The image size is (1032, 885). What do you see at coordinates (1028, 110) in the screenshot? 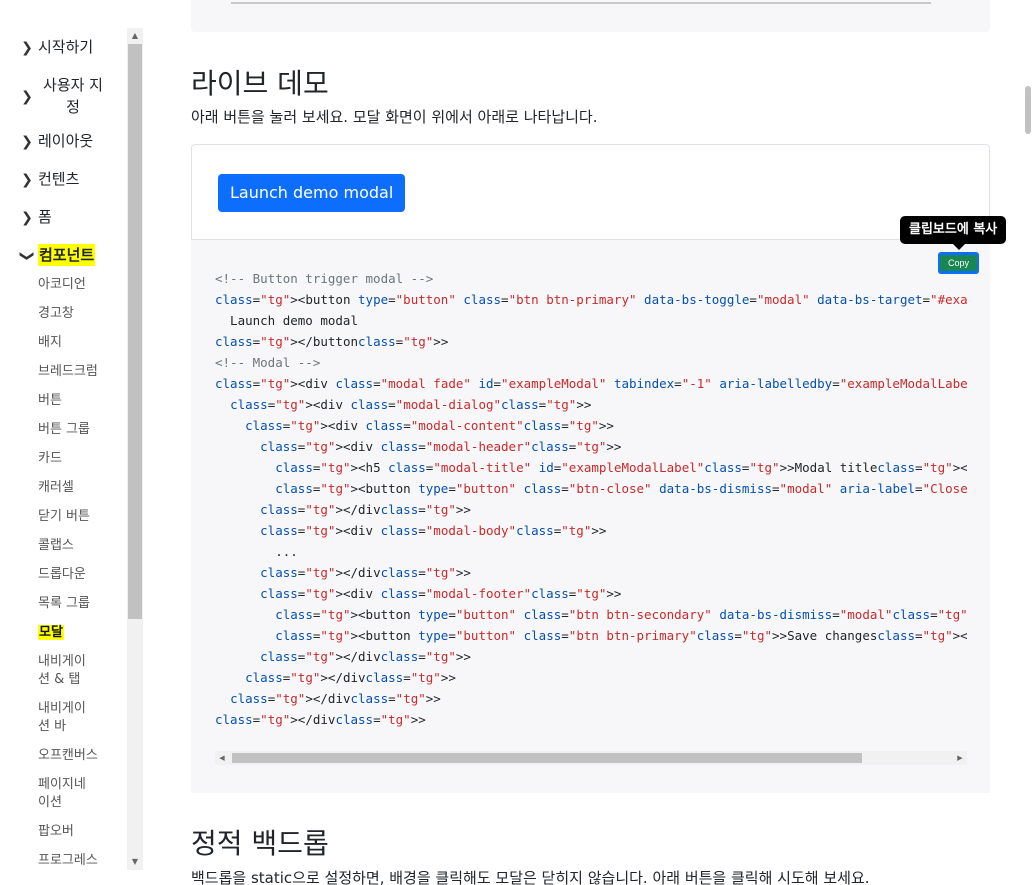
I see `window-scrollbar-thumb` at bounding box center [1028, 110].